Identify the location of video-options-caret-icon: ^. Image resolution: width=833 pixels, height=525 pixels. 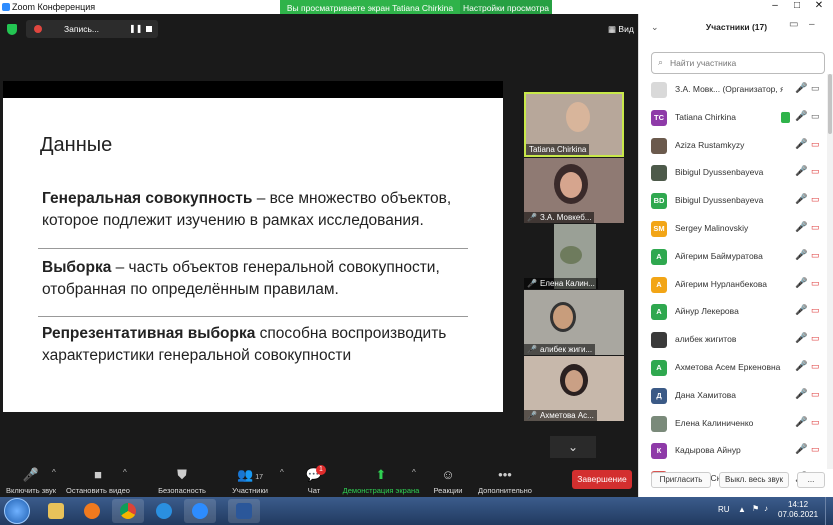
(125, 472).